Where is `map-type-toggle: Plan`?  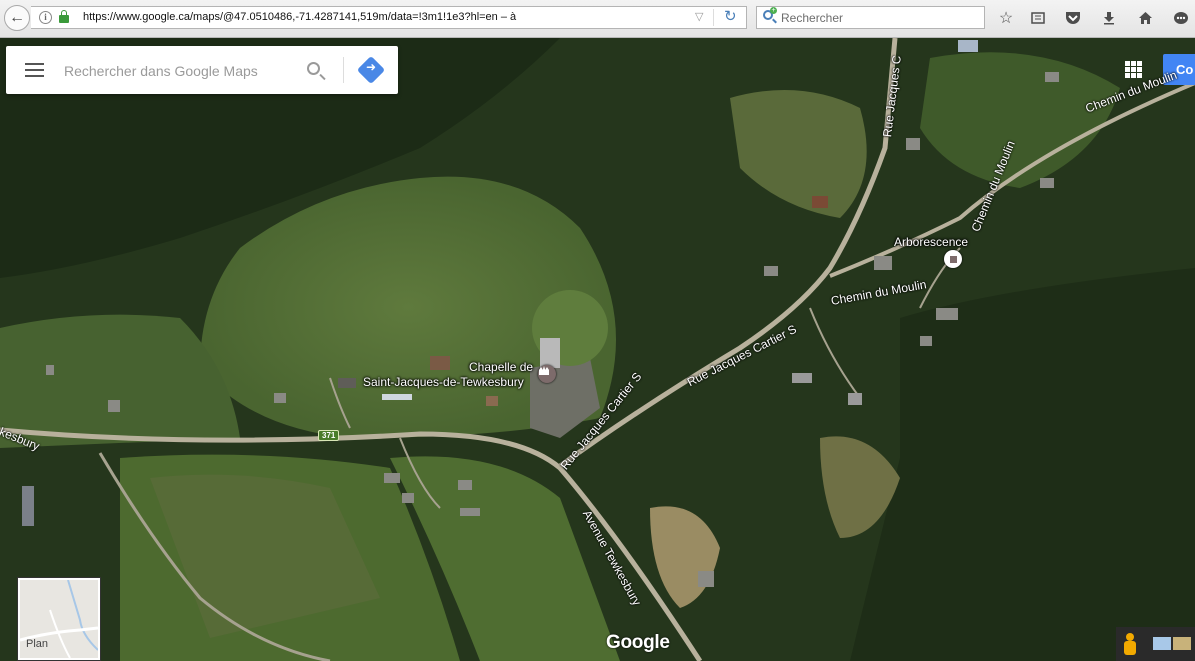
map-type-toggle: Plan is located at coordinates (59, 619).